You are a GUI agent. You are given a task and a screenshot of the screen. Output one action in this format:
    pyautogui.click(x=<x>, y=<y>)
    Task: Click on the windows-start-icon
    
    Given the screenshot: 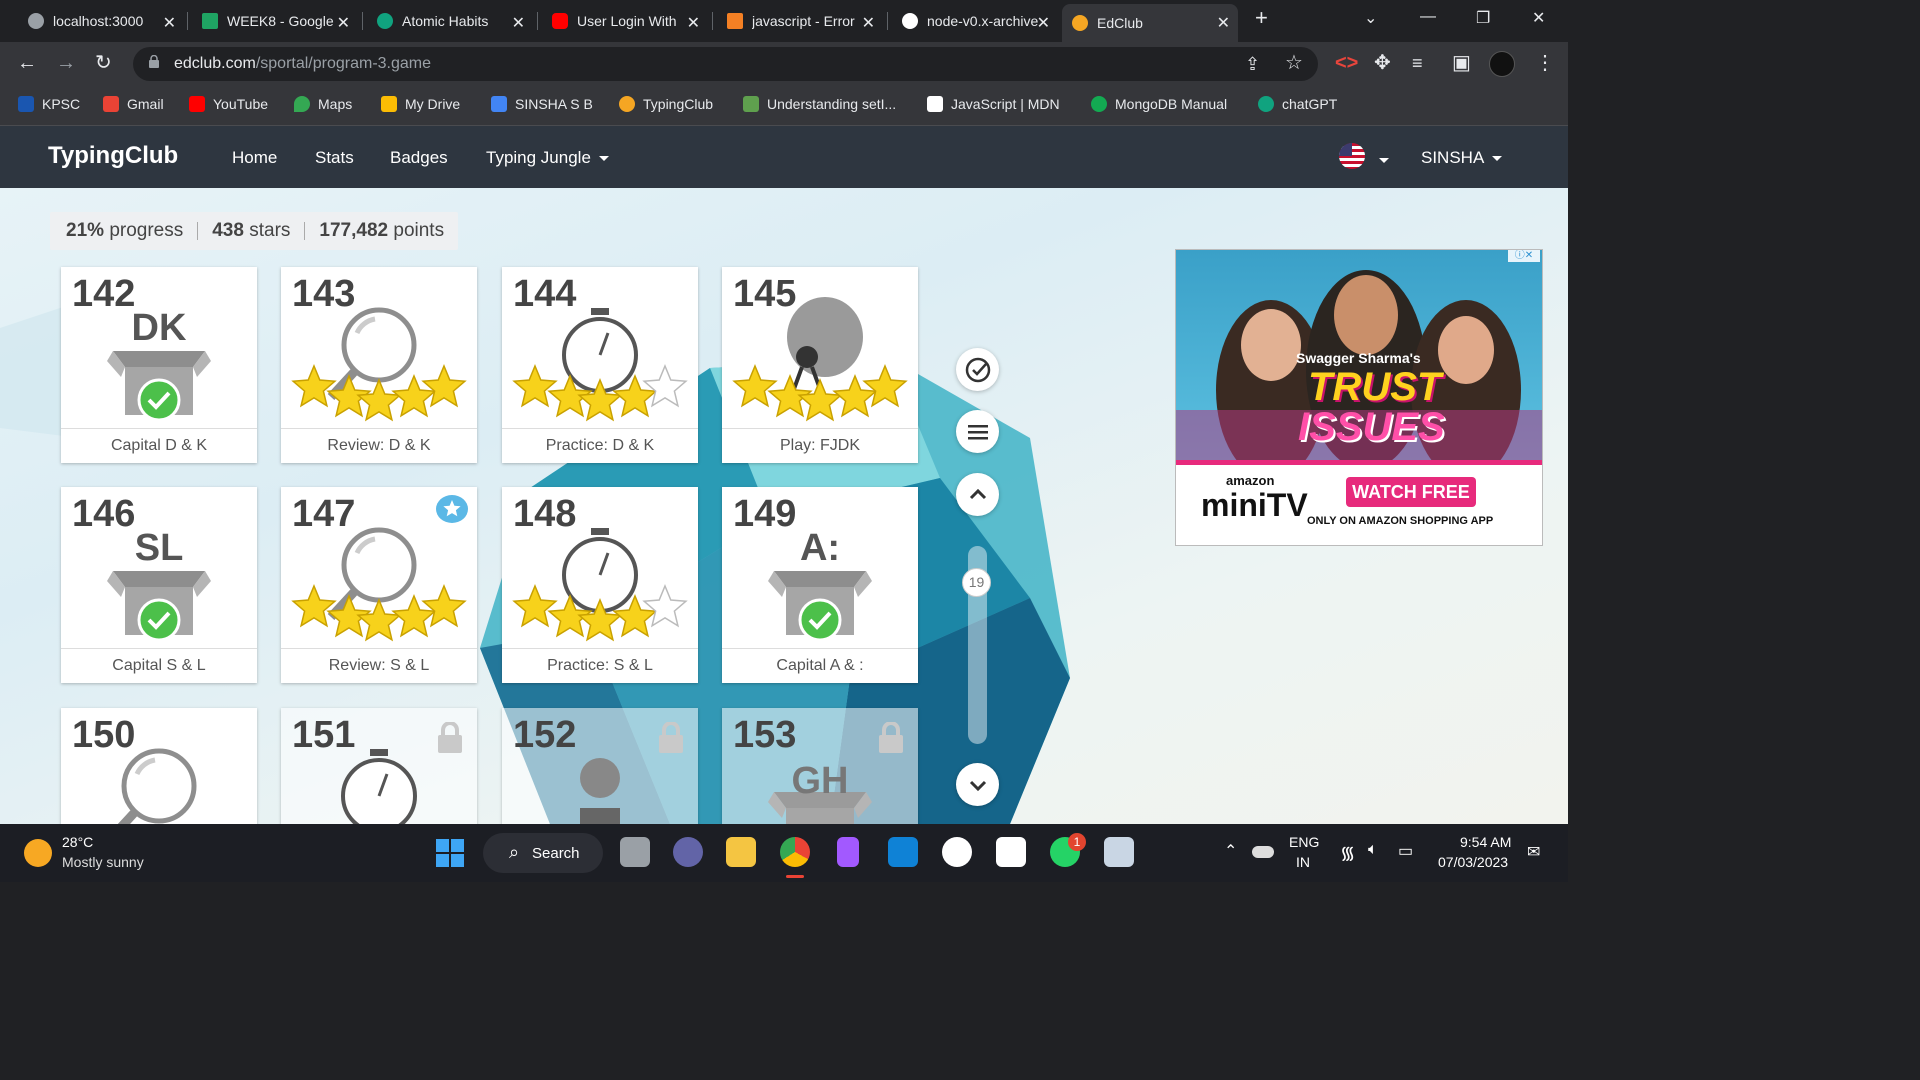 What is the action you would take?
    pyautogui.click(x=450, y=853)
    